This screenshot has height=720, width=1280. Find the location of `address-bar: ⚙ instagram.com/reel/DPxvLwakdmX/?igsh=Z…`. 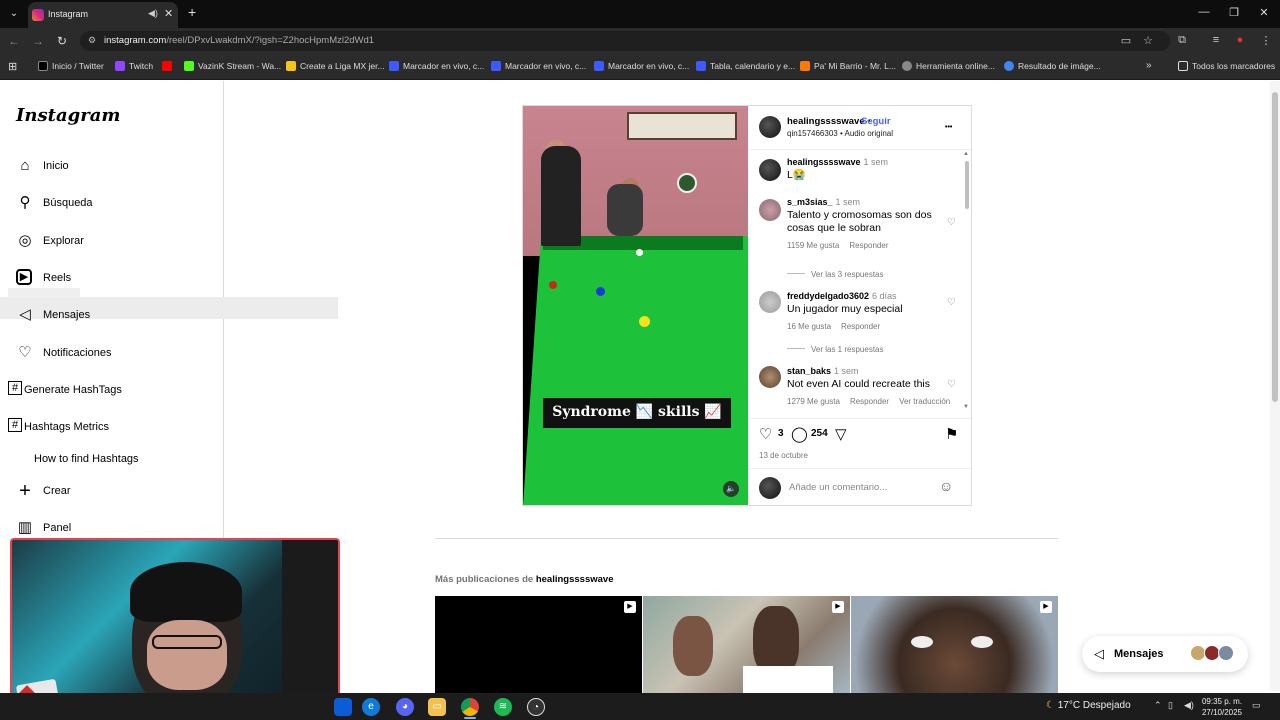

address-bar: ⚙ instagram.com/reel/DPxvLwakdmX/?igsh=Z… is located at coordinates (625, 41).